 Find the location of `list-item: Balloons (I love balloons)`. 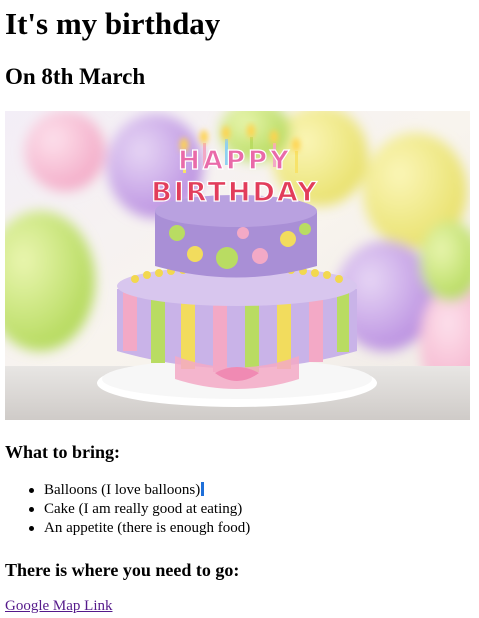

list-item: Balloons (I love balloons) is located at coordinates (139, 490).